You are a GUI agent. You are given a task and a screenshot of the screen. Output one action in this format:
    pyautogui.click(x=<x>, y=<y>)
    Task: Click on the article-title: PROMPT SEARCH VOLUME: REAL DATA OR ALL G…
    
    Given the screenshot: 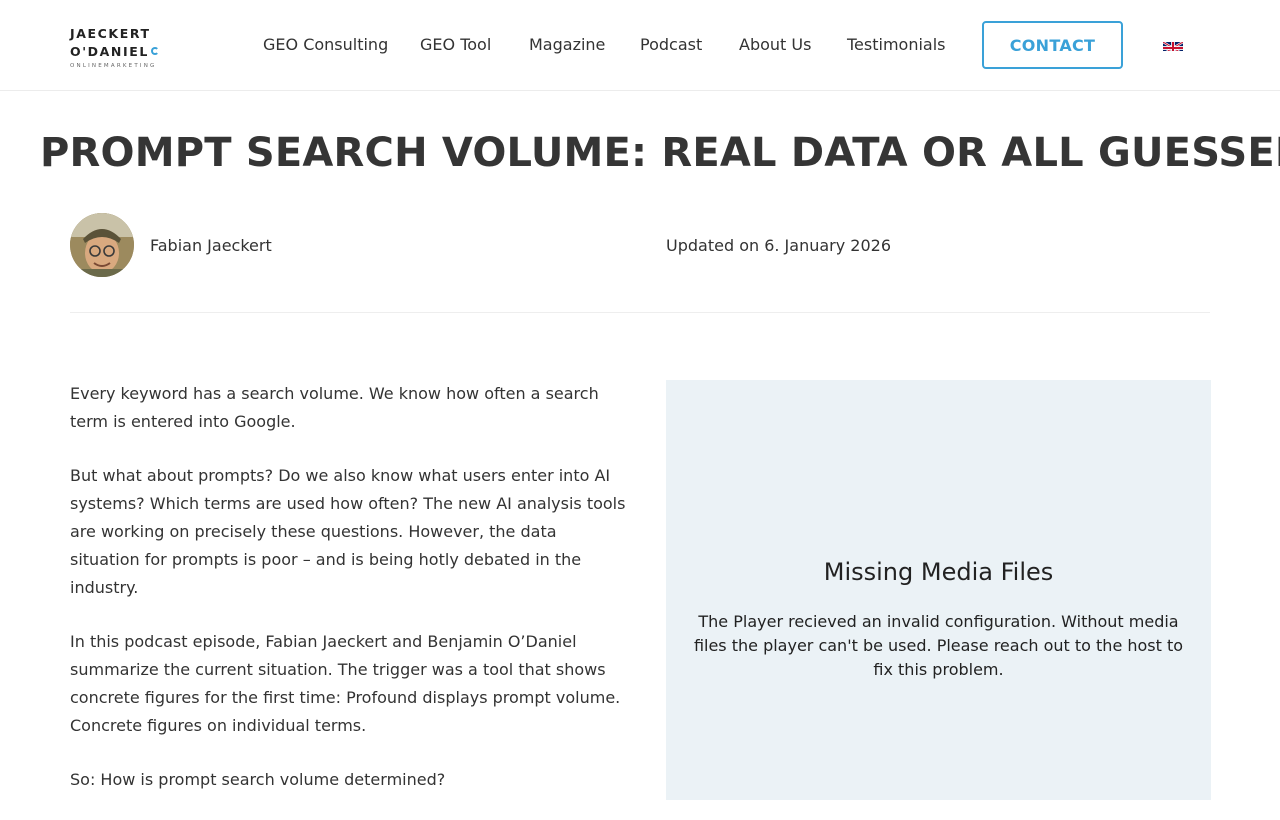 What is the action you would take?
    pyautogui.click(x=660, y=153)
    